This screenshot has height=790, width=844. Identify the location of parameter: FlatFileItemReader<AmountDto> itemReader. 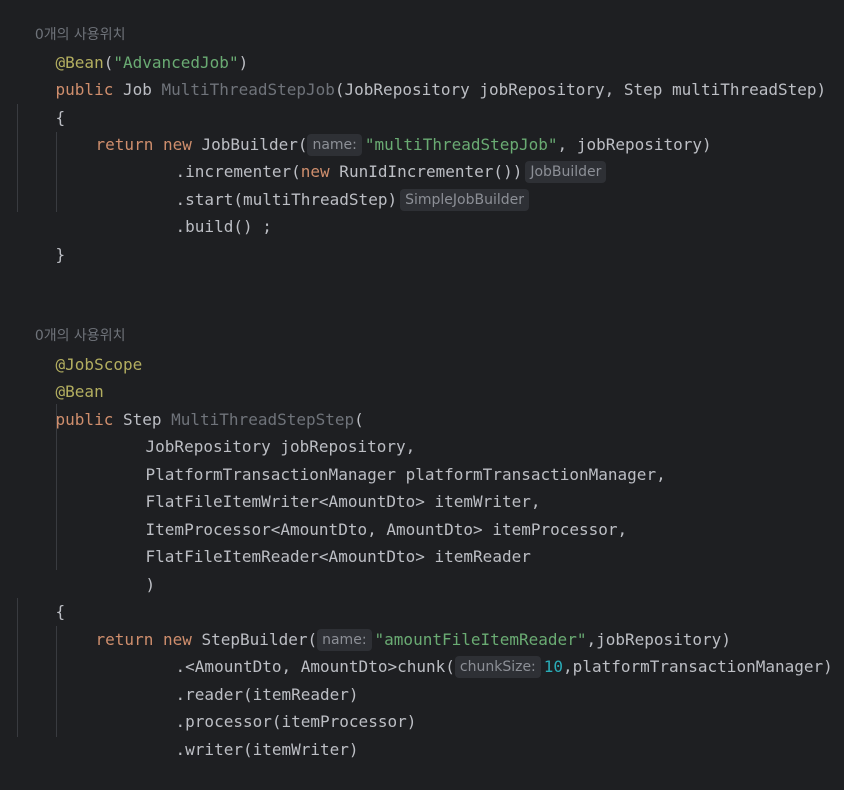
(338, 556).